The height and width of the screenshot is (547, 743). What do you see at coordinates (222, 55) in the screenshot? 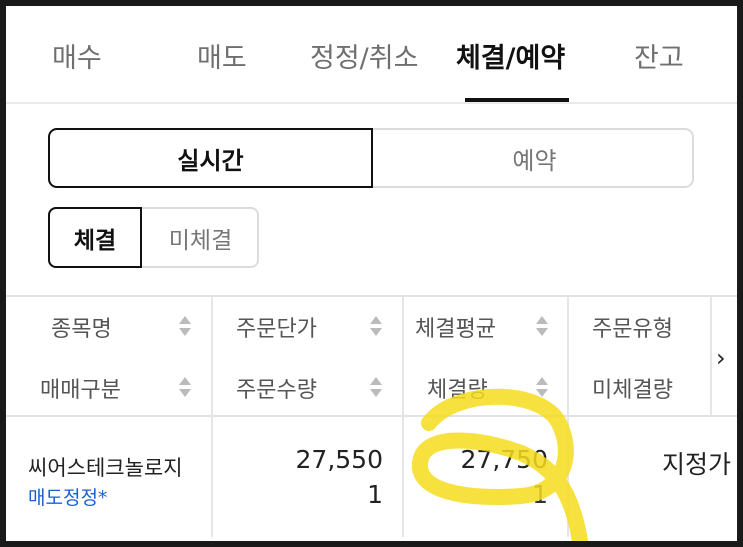
I see `tab-sell: 매도` at bounding box center [222, 55].